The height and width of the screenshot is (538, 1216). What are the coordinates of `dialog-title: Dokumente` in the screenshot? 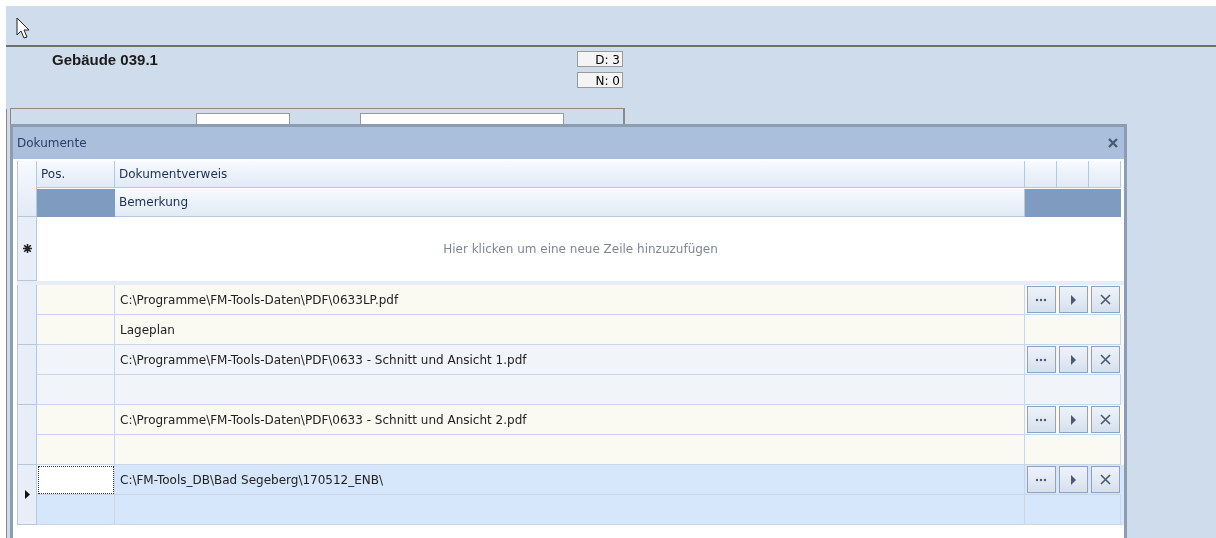 It's located at (52, 143).